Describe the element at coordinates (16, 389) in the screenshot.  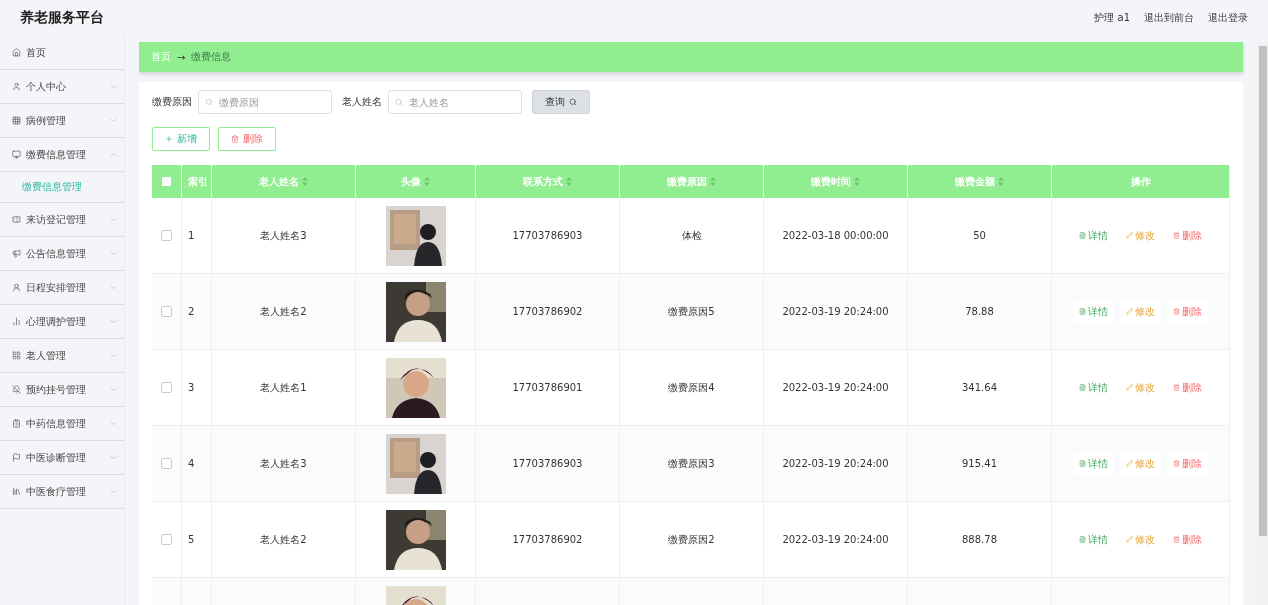
I see `bell-off-icon` at that location.